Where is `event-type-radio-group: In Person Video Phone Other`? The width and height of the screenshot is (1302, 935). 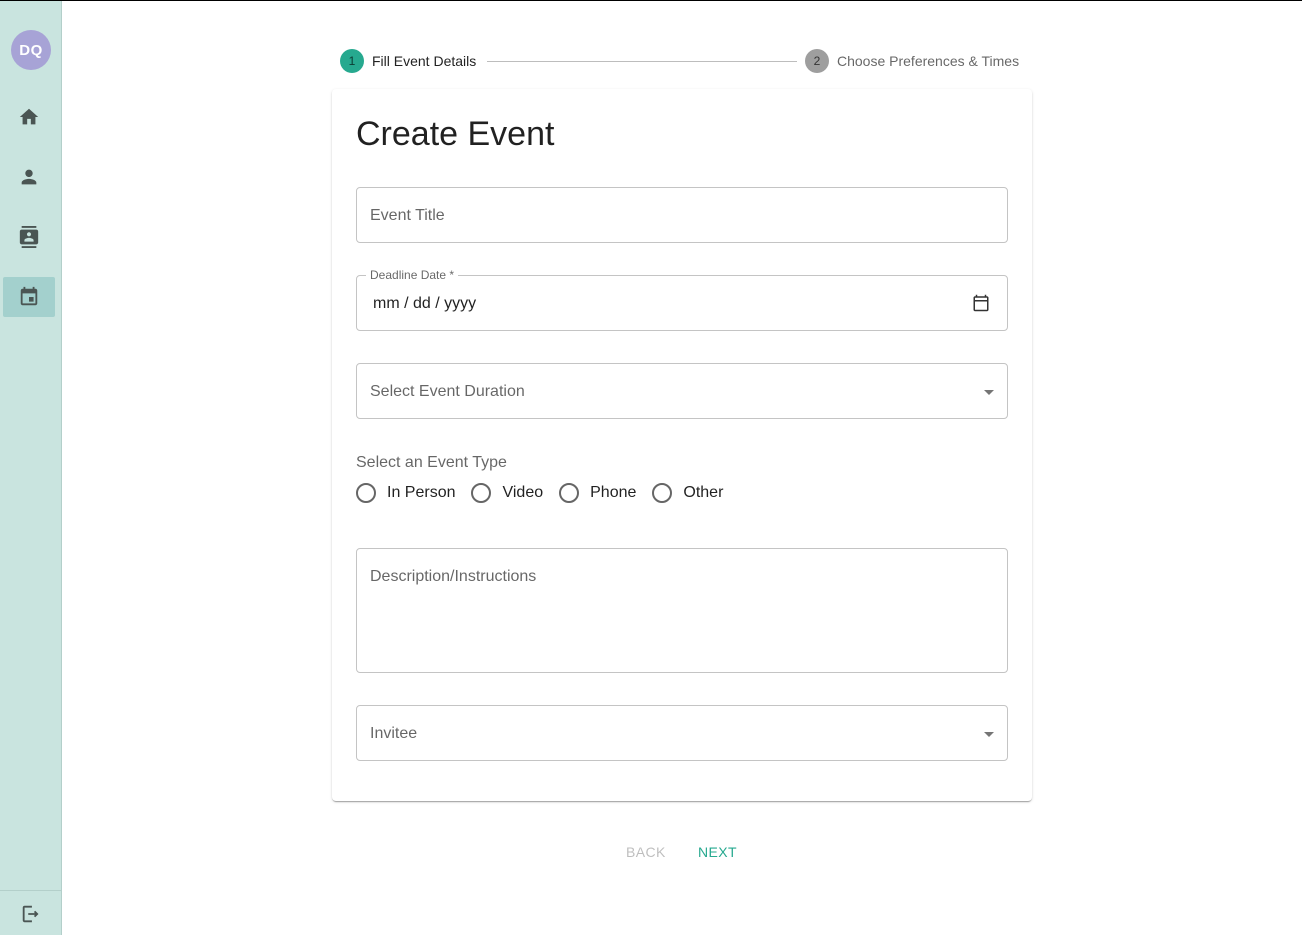
event-type-radio-group: In Person Video Phone Other is located at coordinates (547, 493).